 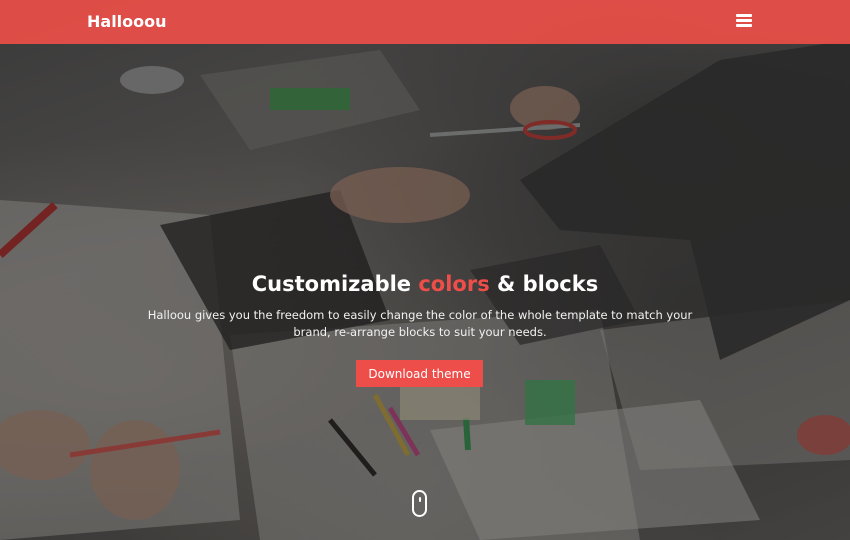 I want to click on hamburger-menu-icon, so click(x=744, y=22).